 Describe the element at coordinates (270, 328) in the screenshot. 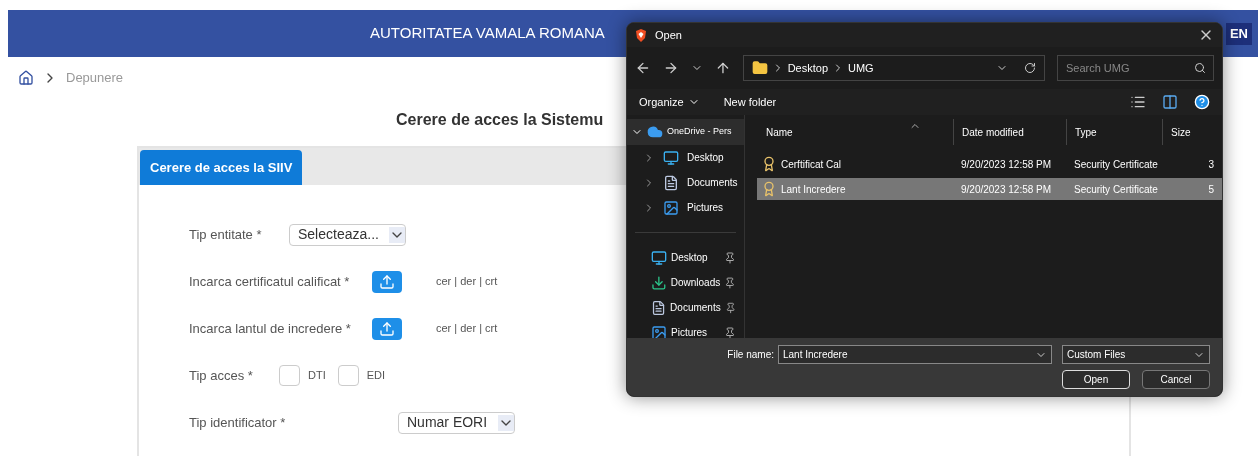

I see `field-label: Incarca lantul de incredere *` at that location.